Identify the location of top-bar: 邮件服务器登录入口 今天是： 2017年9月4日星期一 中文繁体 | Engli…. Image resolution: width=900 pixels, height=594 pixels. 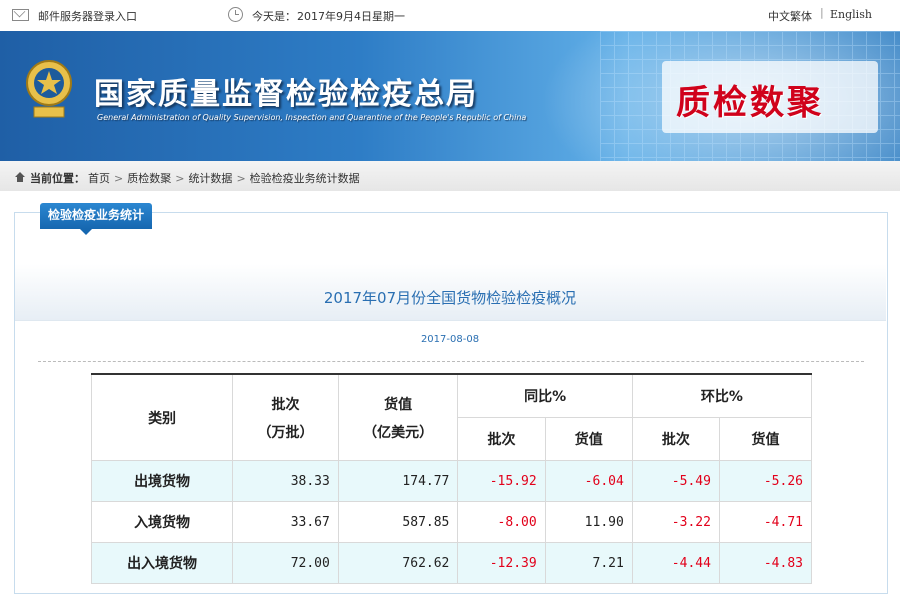
(450, 15).